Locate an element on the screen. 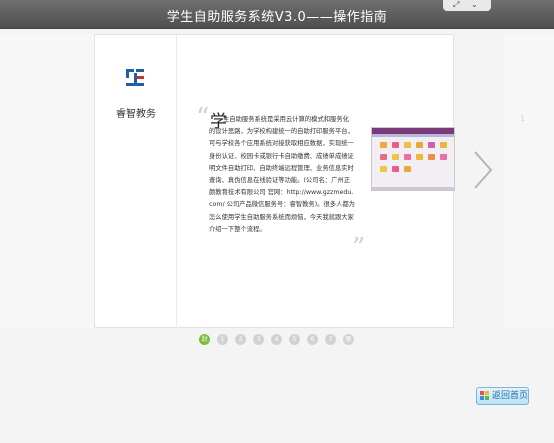  next-slide-ghost: 1 is located at coordinates (529, 181).